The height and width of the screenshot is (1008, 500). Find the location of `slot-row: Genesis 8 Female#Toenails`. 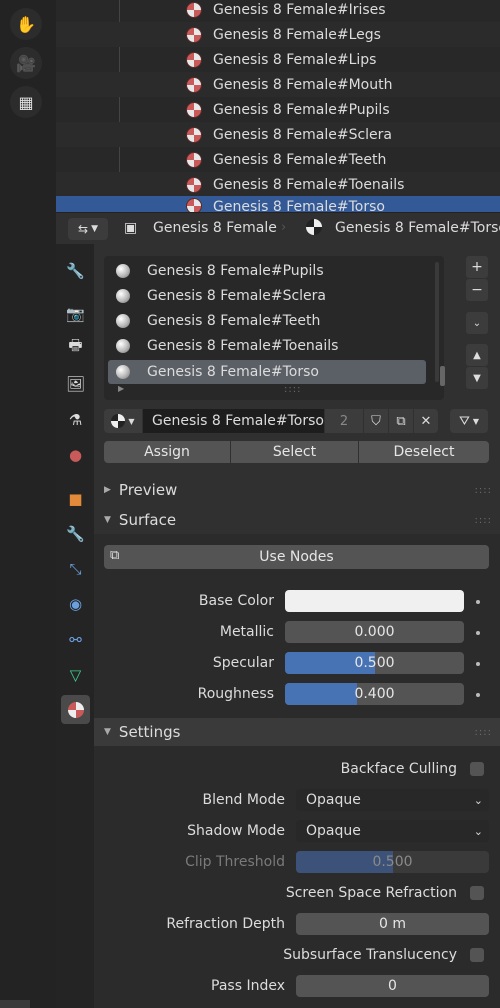

slot-row: Genesis 8 Female#Toenails is located at coordinates (267, 346).